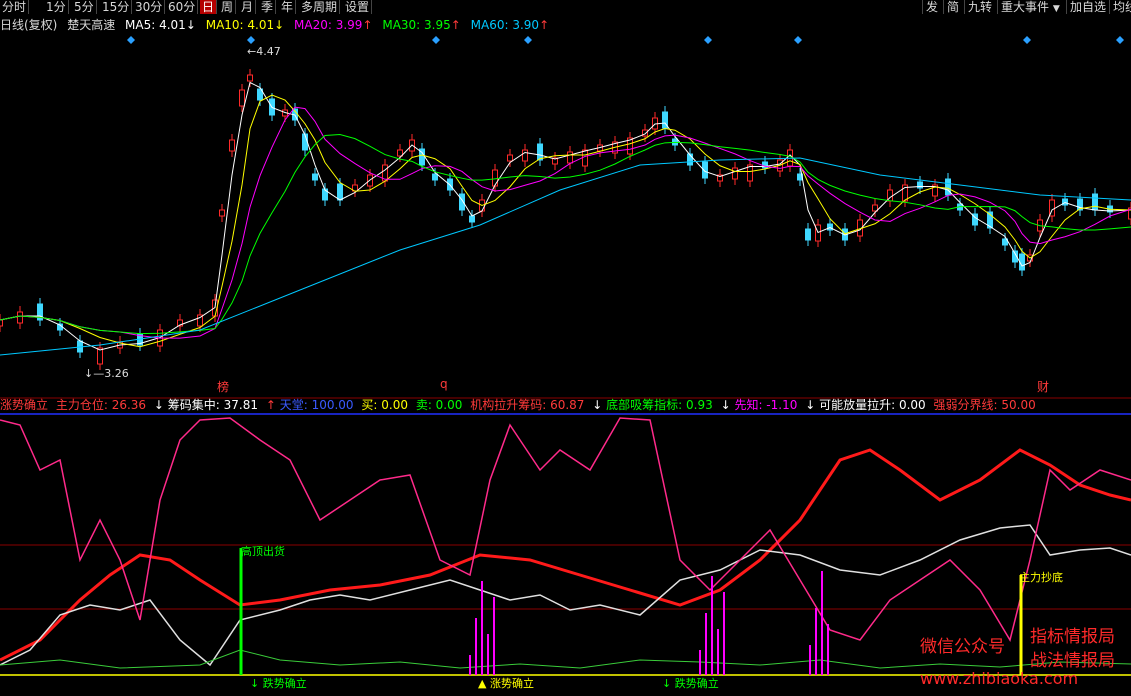 Image resolution: width=1131 pixels, height=696 pixels. I want to click on watermark-url: www.zhibiaoka.com, so click(999, 678).